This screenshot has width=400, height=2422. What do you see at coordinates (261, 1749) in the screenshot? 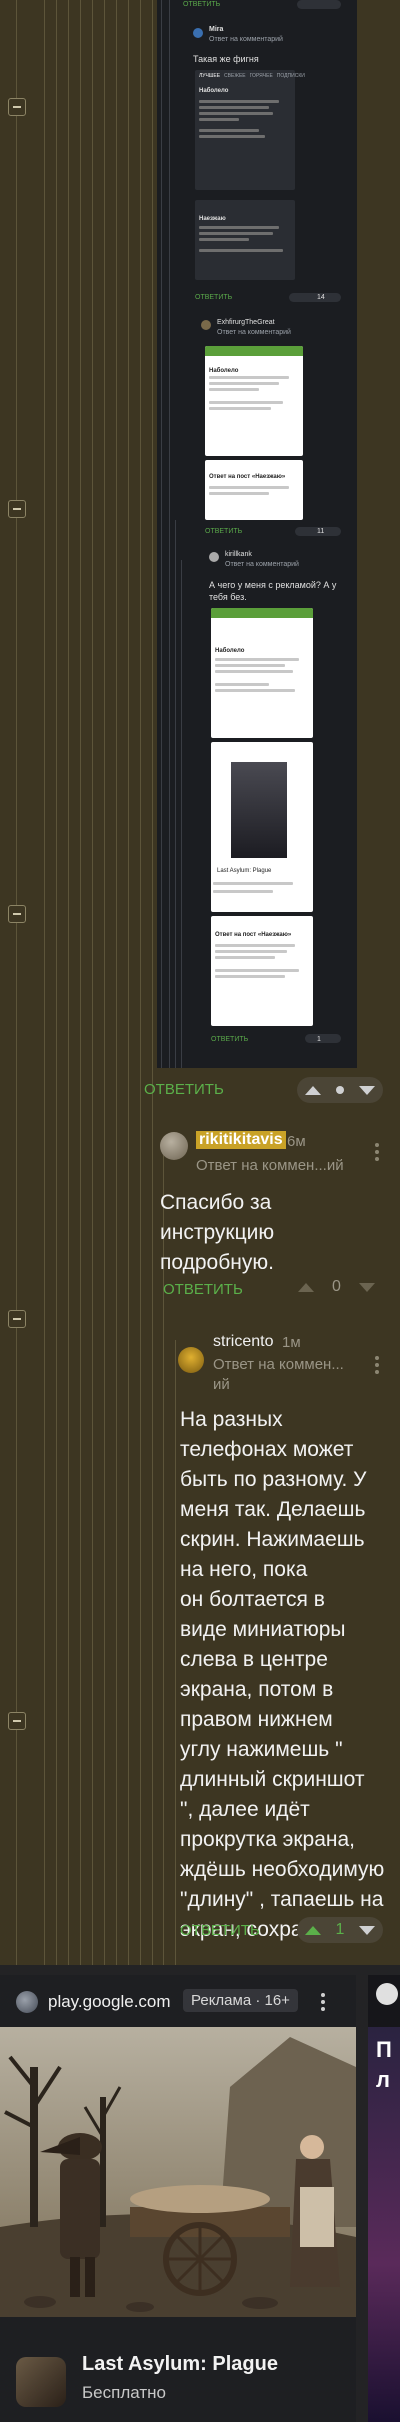
I see `comment-line: углу нажимешь "` at bounding box center [261, 1749].